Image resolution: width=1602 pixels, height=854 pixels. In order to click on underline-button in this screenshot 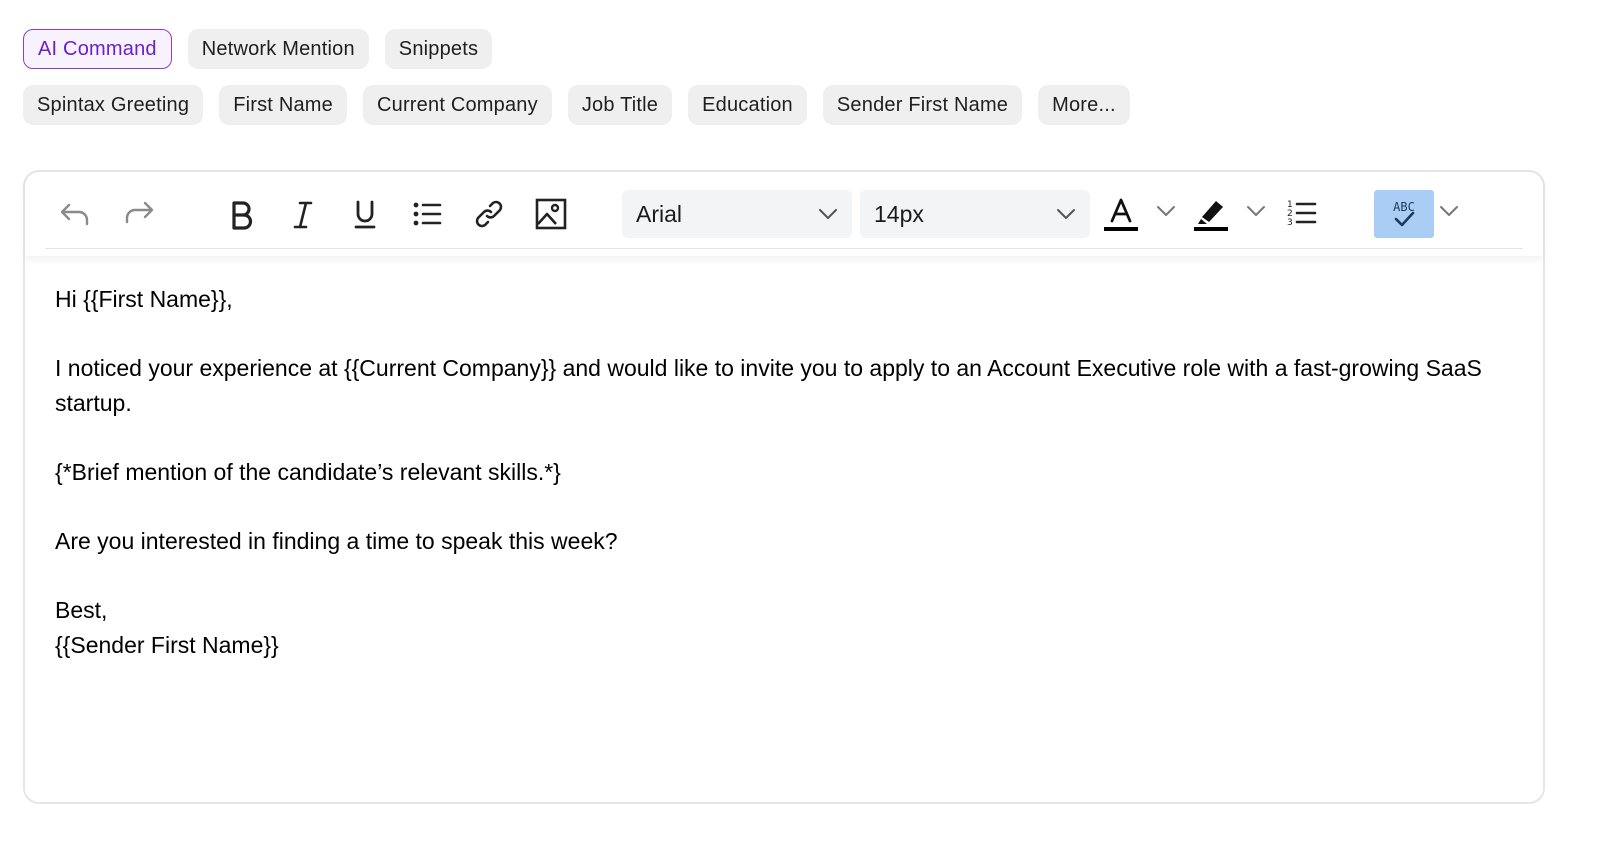, I will do `click(365, 214)`.